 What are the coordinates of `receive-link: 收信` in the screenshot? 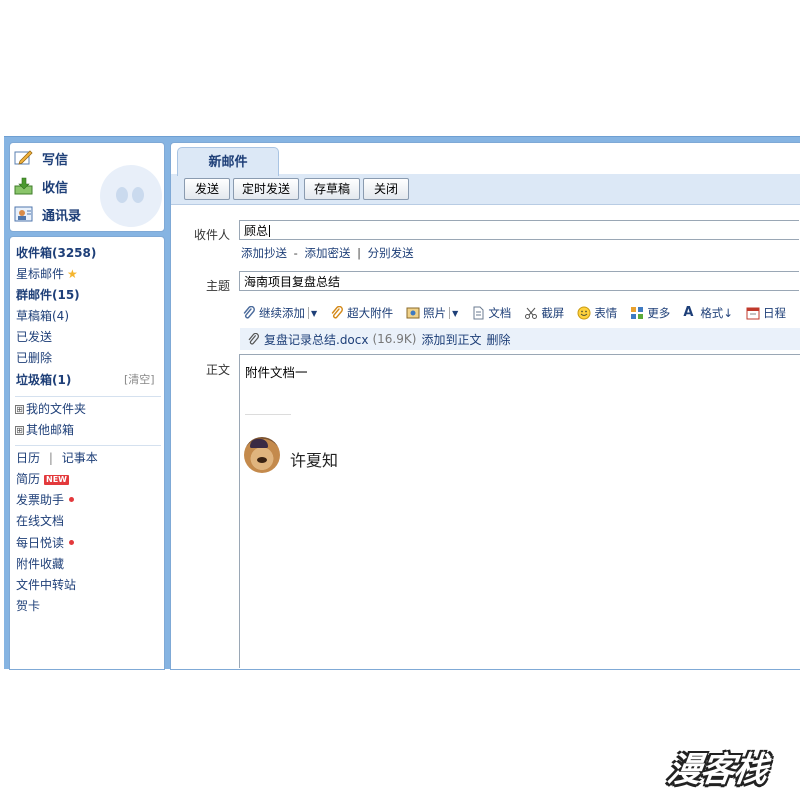 It's located at (41, 186).